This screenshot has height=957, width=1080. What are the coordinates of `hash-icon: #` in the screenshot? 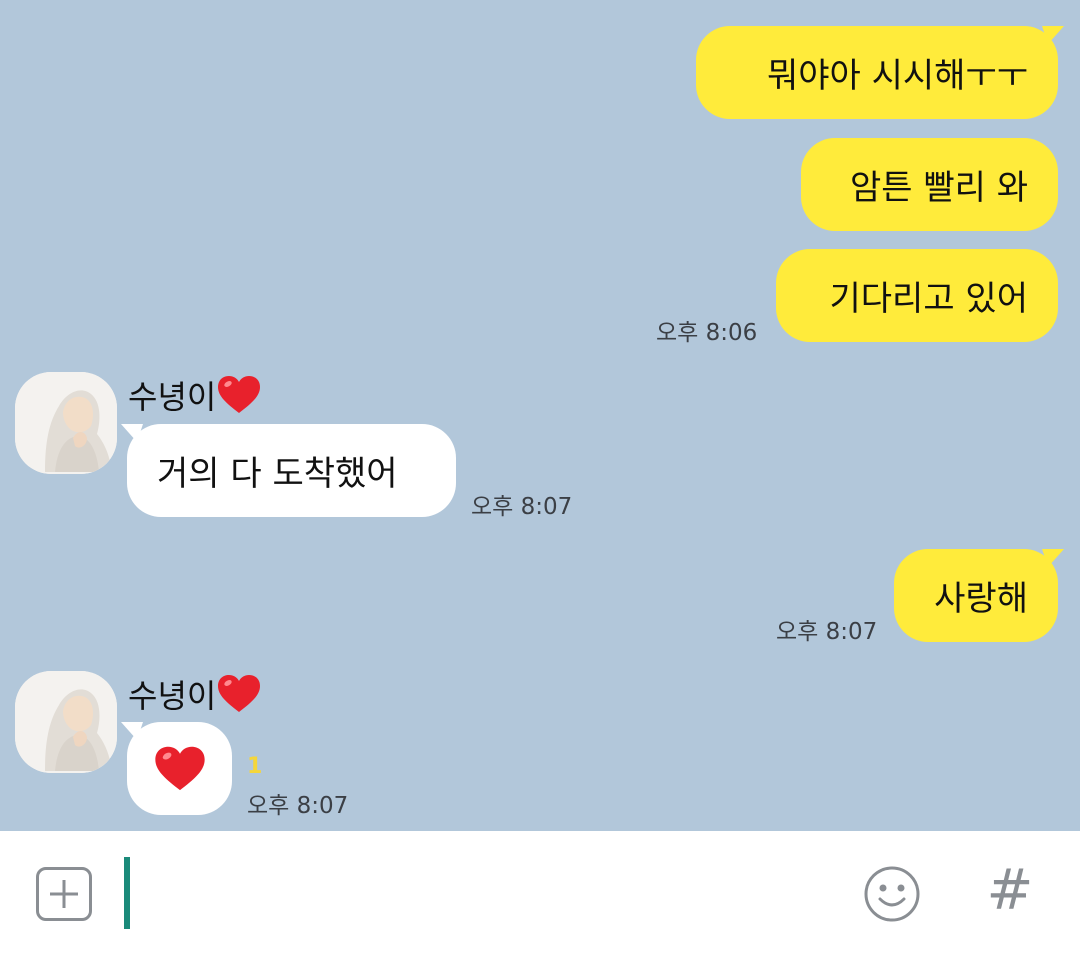 It's located at (1010, 890).